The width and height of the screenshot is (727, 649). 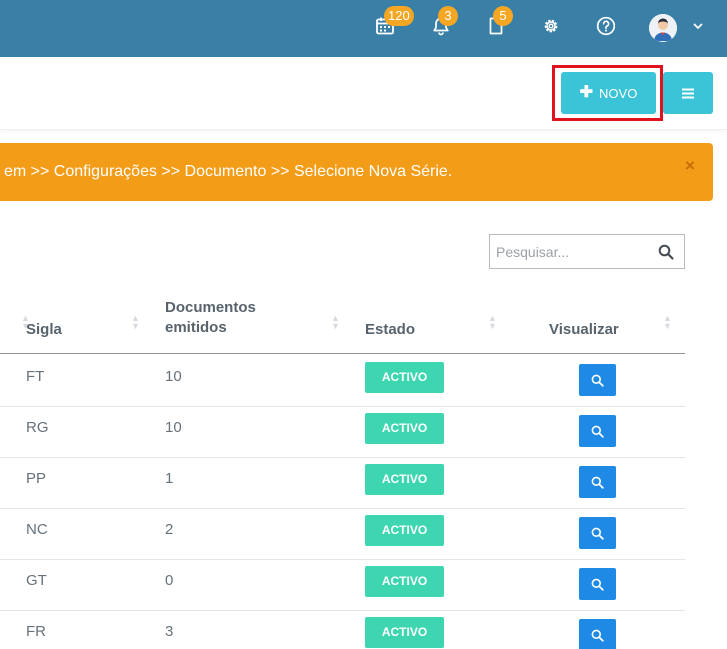 I want to click on column-header-documentos-line1: Documentos, so click(x=210, y=307).